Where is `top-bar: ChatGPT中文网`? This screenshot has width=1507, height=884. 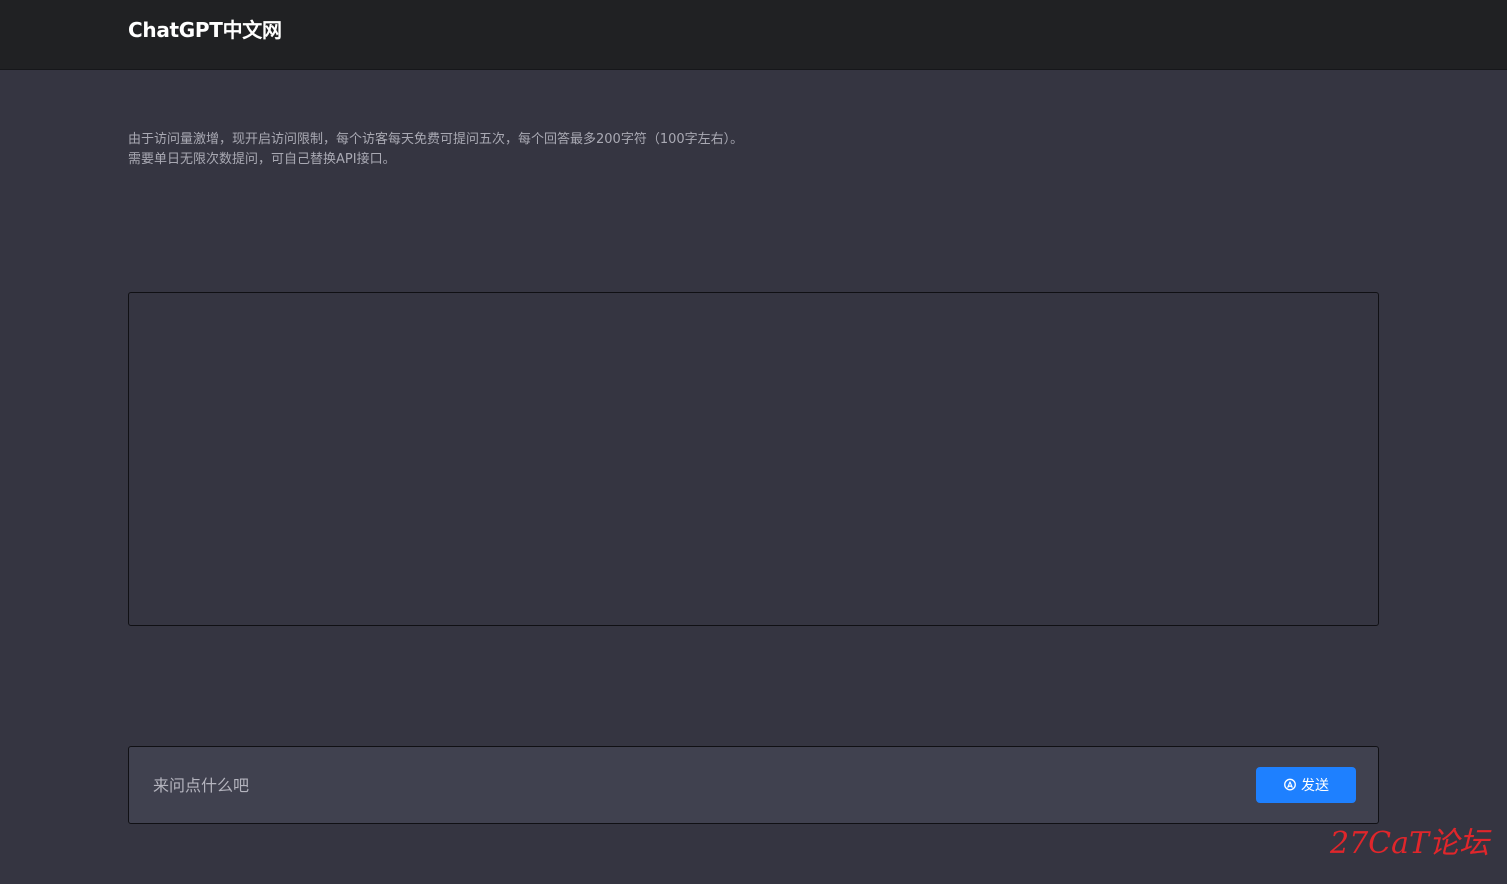 top-bar: ChatGPT中文网 is located at coordinates (753, 35).